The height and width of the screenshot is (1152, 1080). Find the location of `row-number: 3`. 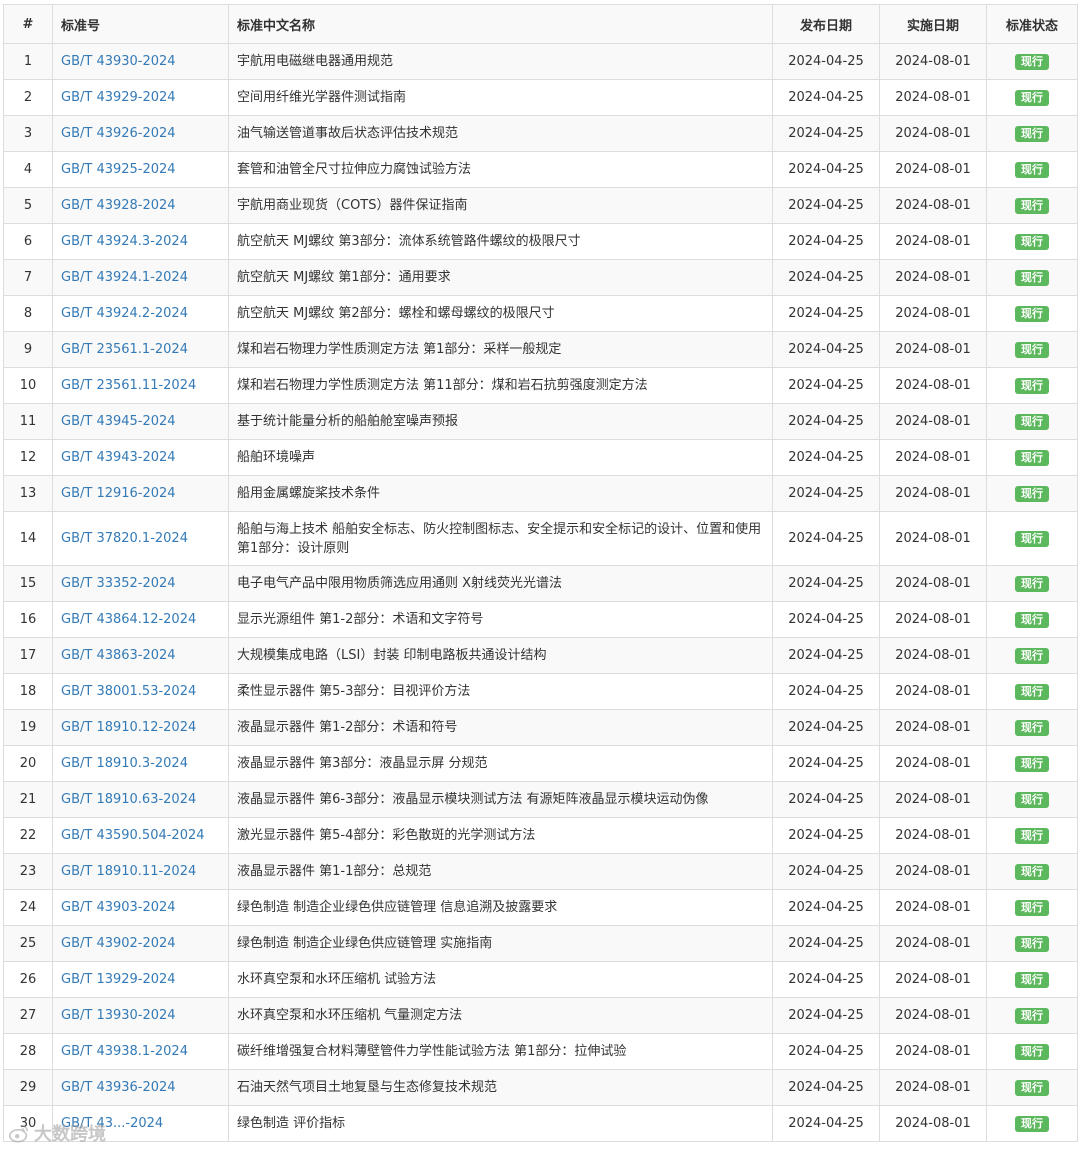

row-number: 3 is located at coordinates (28, 133).